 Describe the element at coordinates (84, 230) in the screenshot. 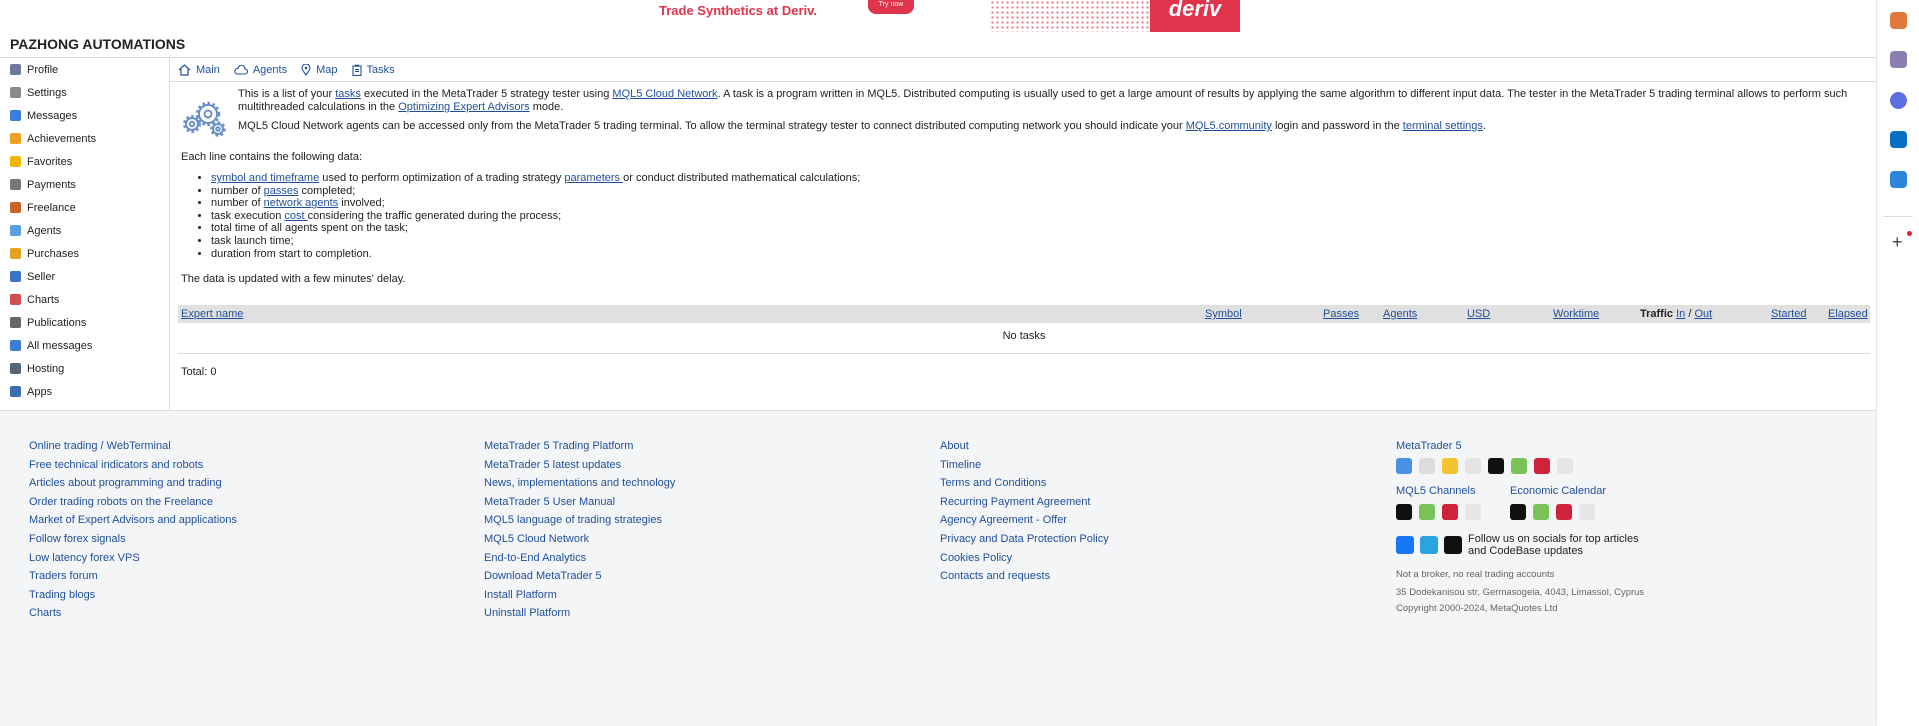

I see `sidebar-item-agents: Agents` at that location.